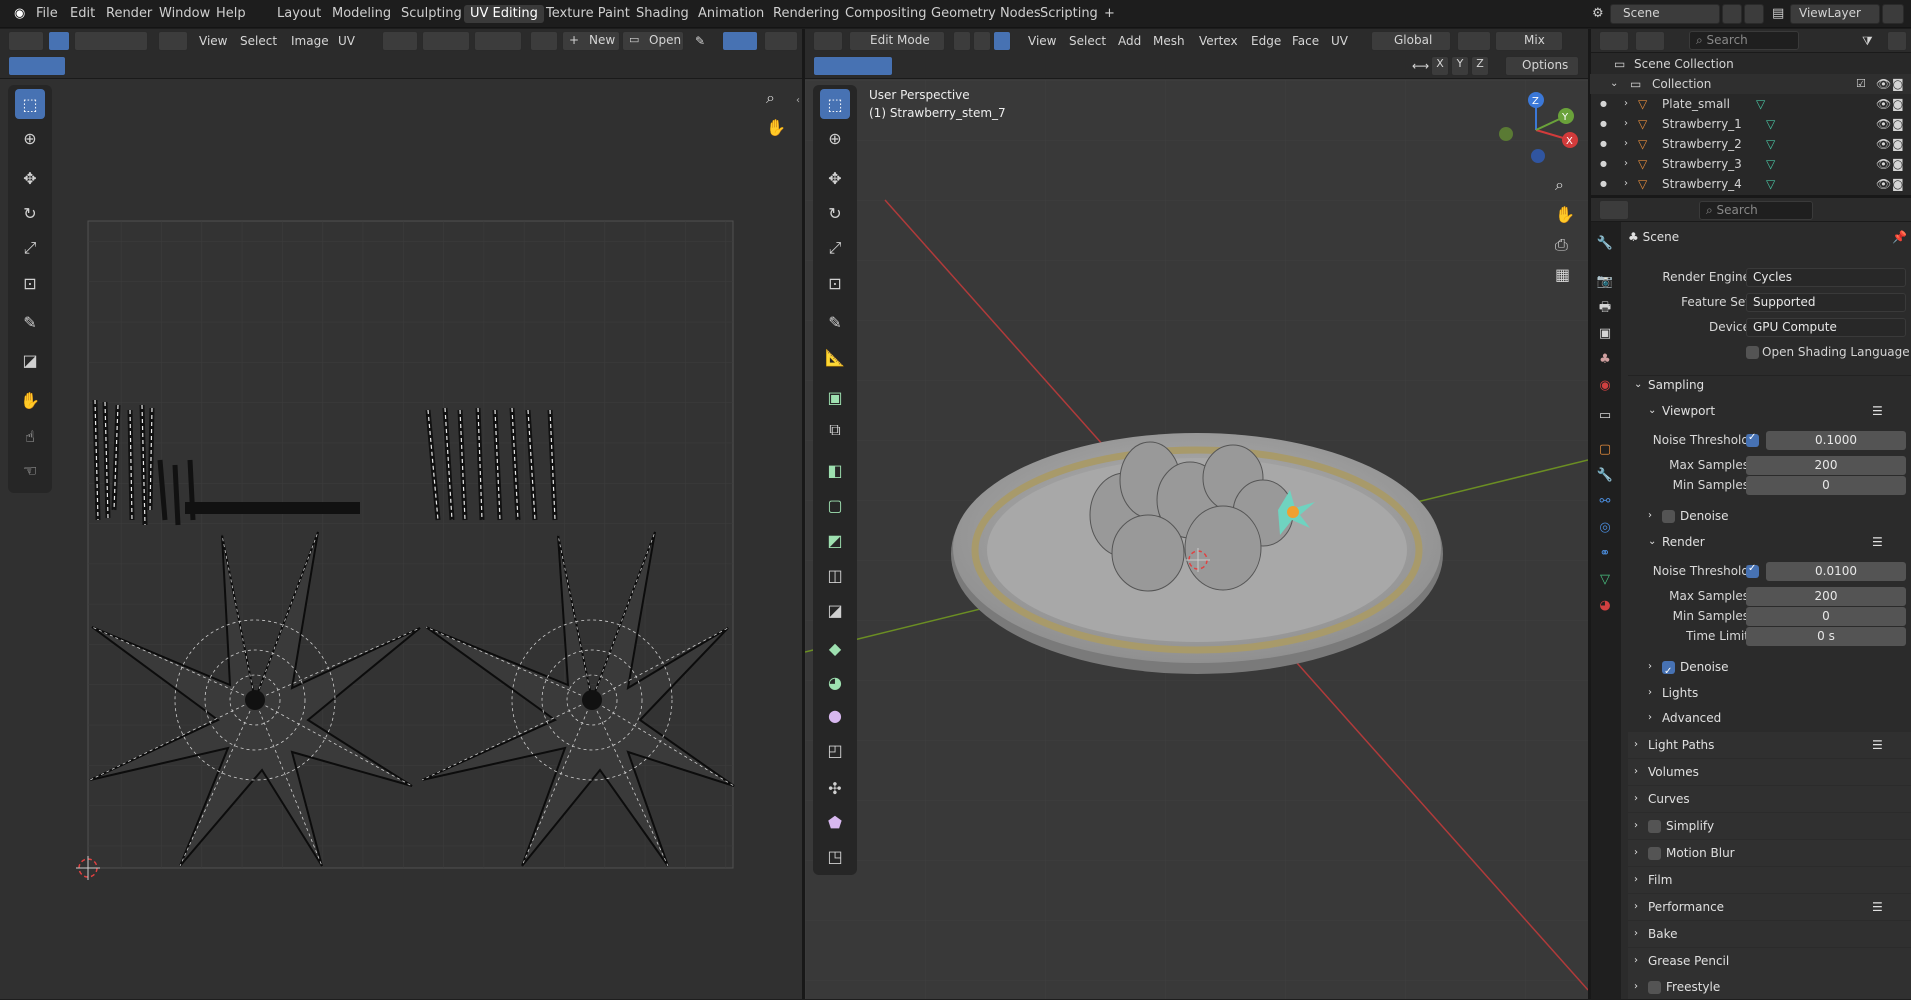  I want to click on outliner-item: ● › ▽ Strawberry_4 ▽ 👁 ◙, so click(1750, 184).